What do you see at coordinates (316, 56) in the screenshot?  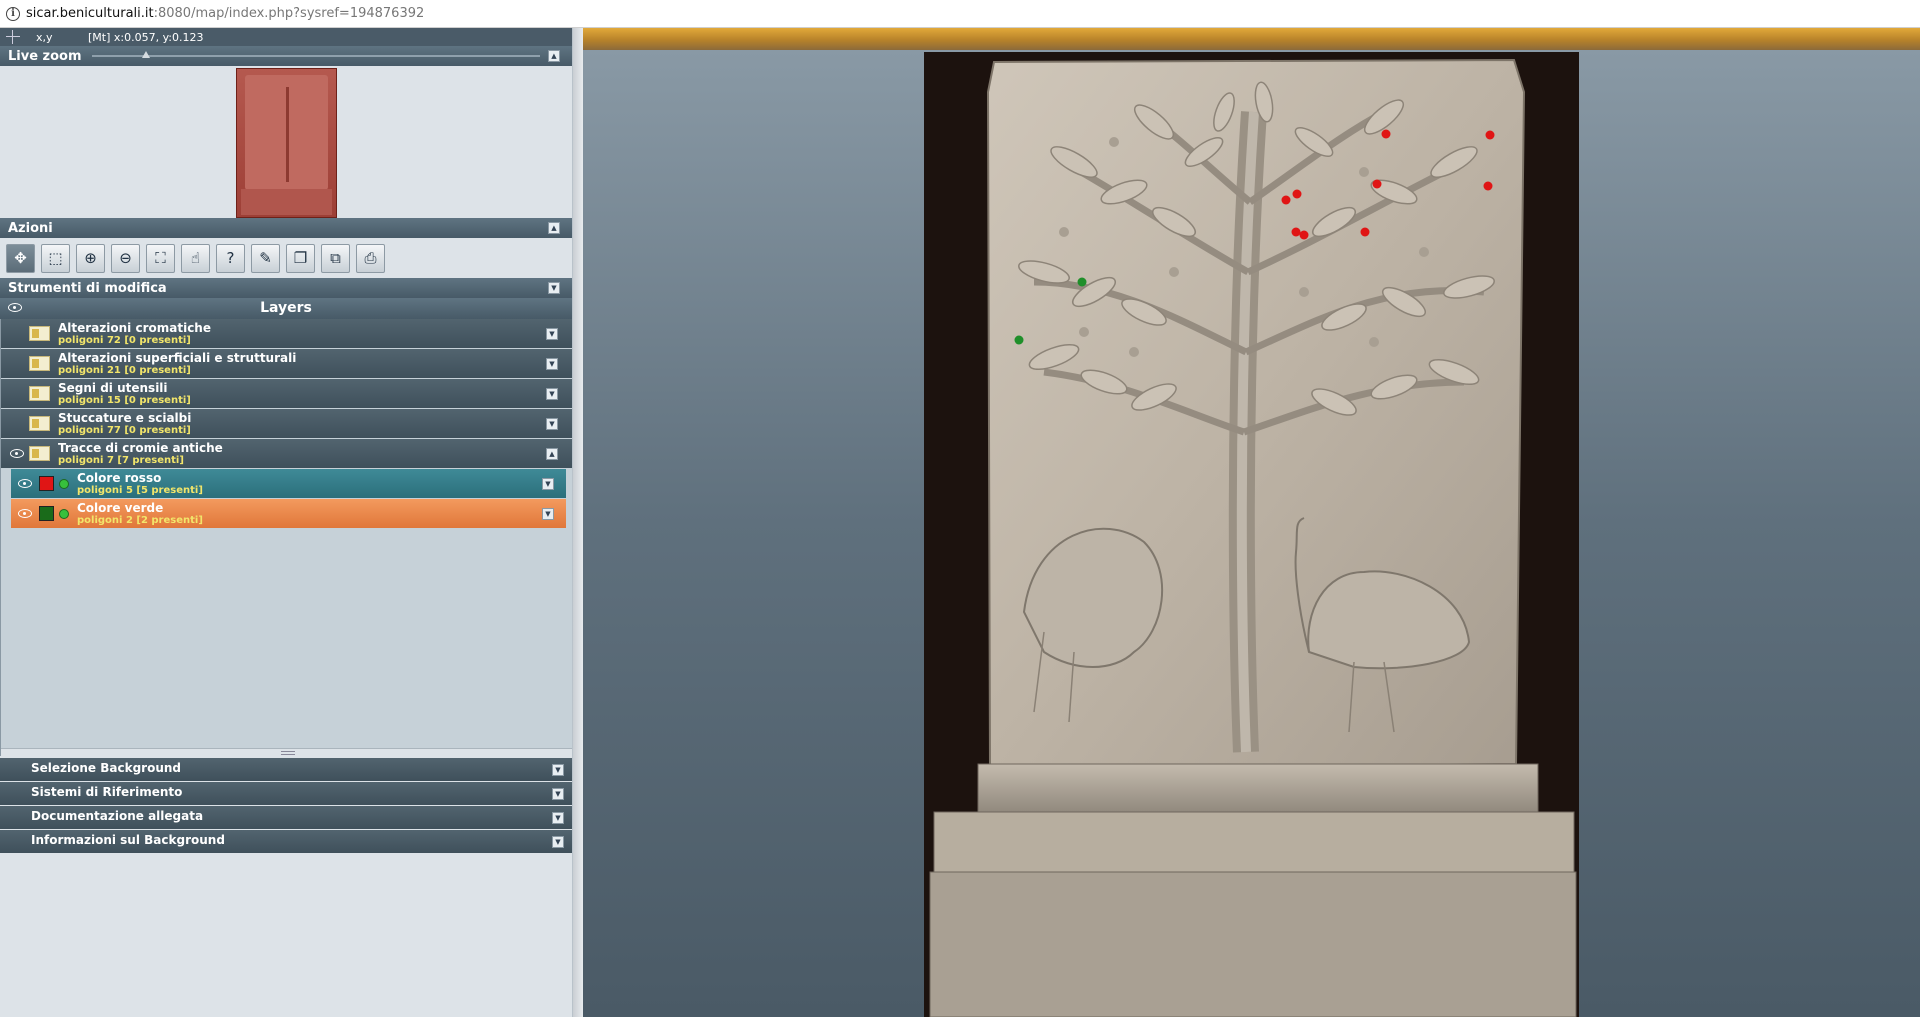 I see `zoom-slider-track` at bounding box center [316, 56].